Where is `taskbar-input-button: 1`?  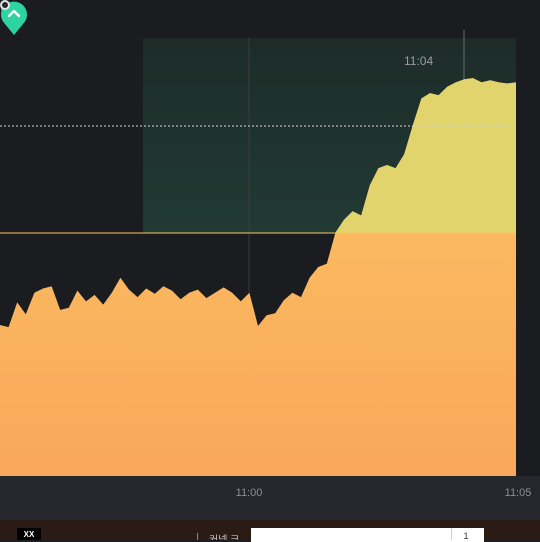 taskbar-input-button: 1 is located at coordinates (466, 534).